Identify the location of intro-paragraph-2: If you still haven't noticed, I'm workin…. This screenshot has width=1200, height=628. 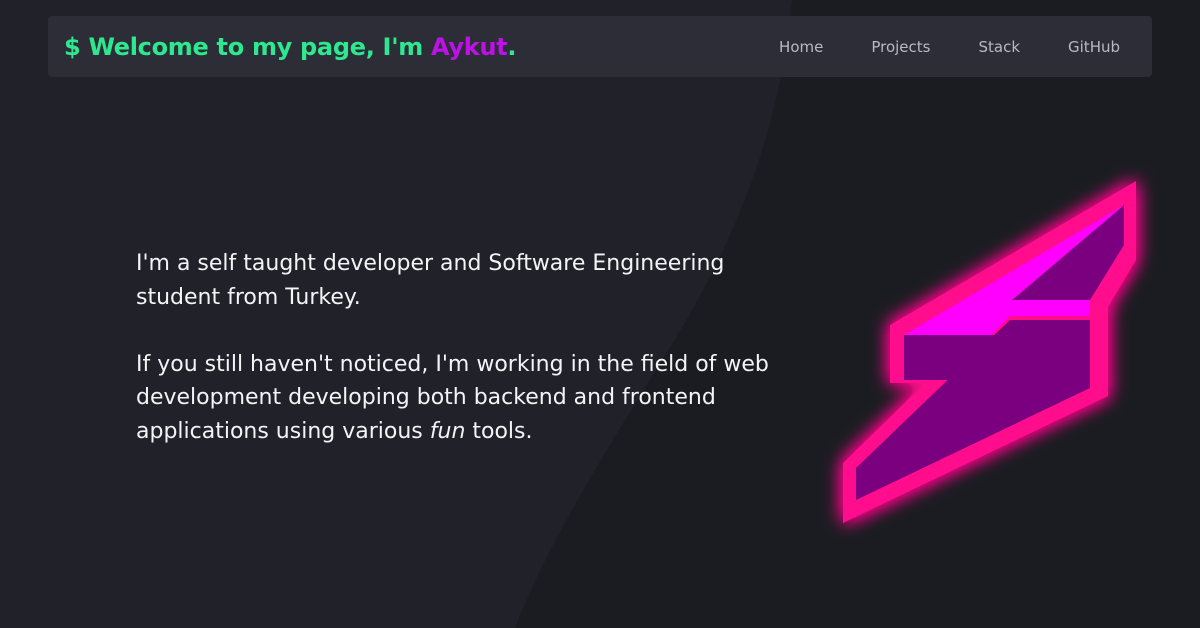
(466, 398).